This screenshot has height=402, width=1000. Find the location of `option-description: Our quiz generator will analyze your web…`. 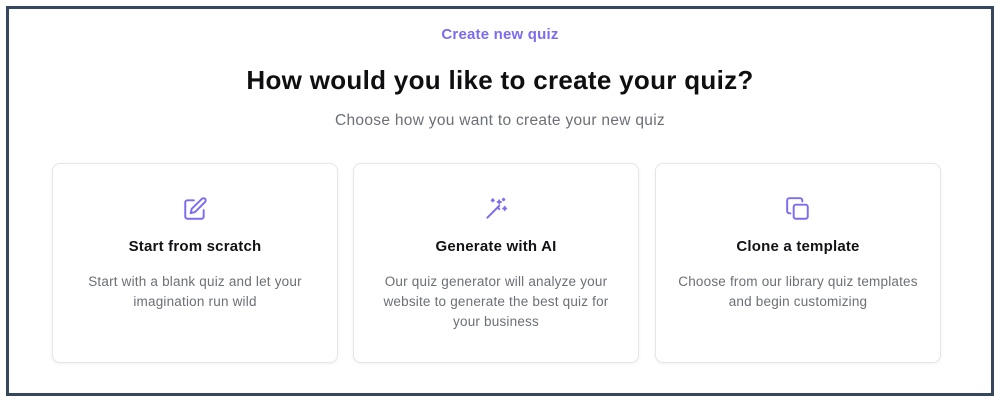

option-description: Our quiz generator will analyze your web… is located at coordinates (496, 301).